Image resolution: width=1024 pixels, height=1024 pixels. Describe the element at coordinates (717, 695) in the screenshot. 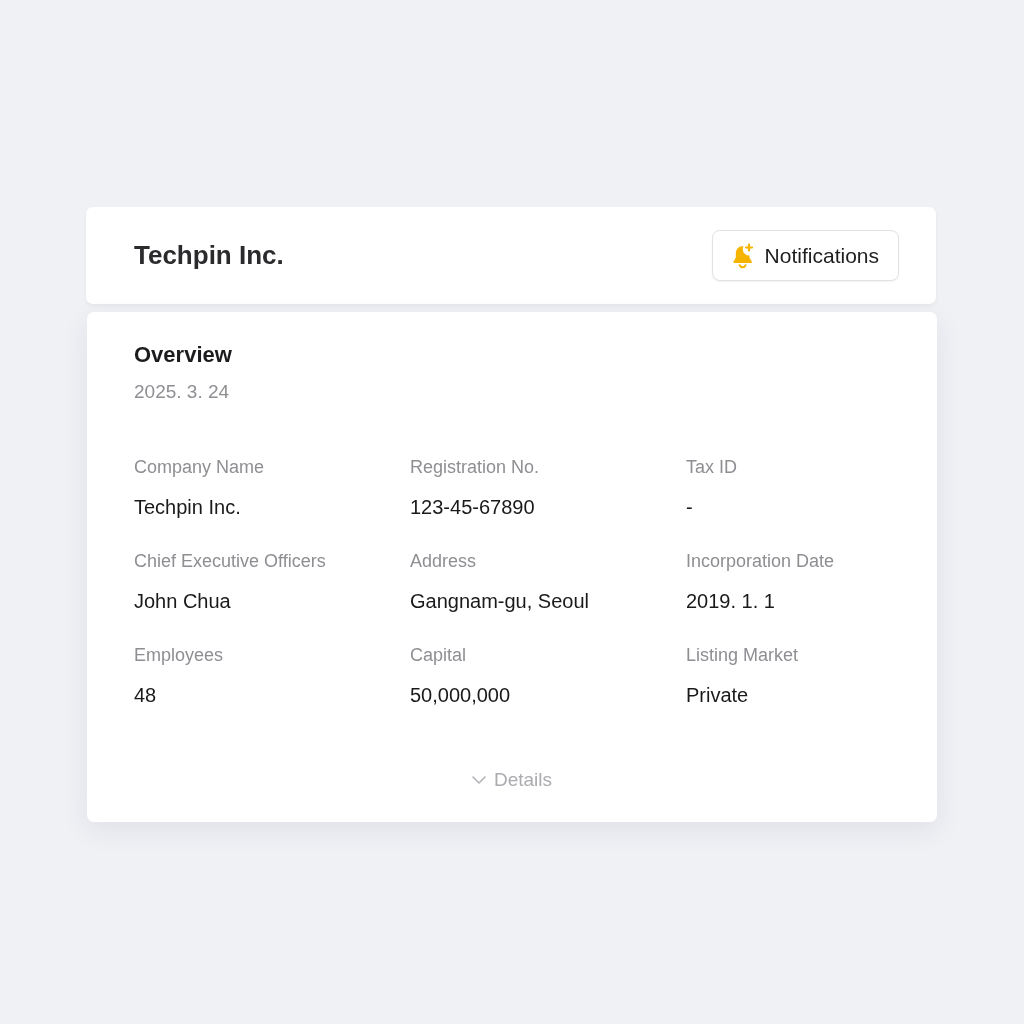

I see `field-value: Private` at that location.